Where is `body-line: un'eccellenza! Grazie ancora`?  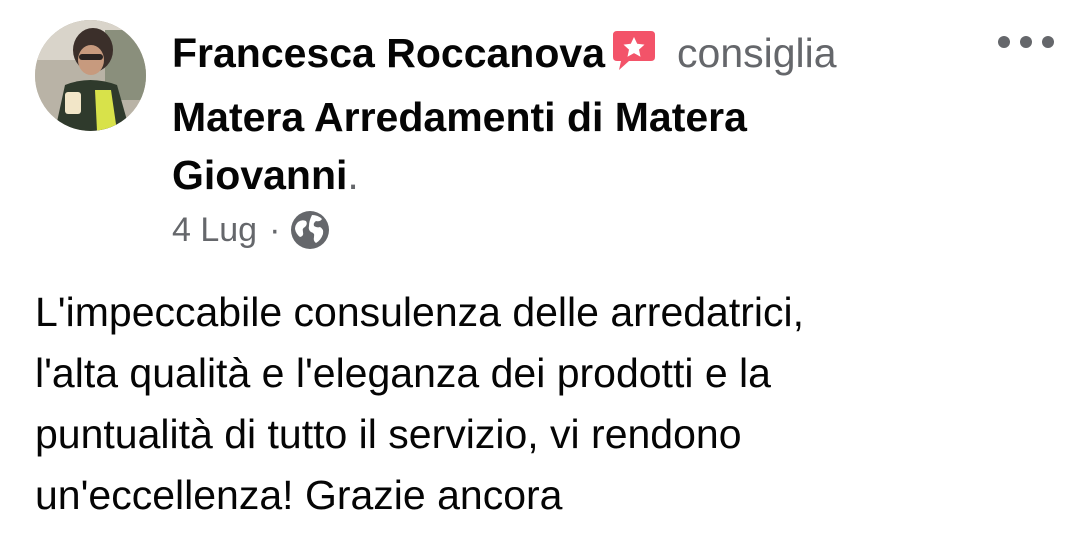 body-line: un'eccellenza! Grazie ancora is located at coordinates (299, 495).